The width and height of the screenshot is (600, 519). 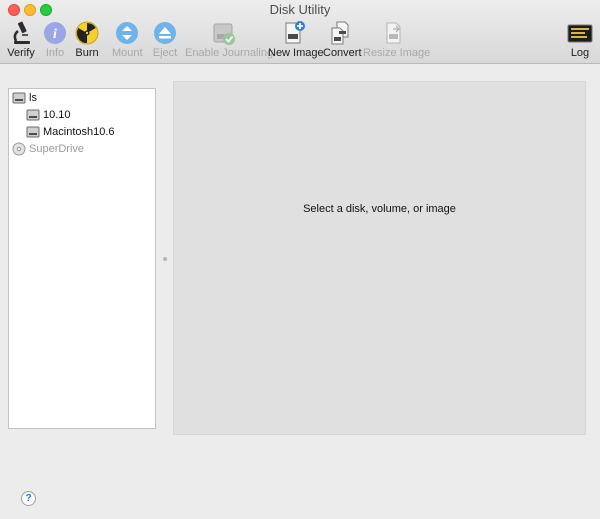 What do you see at coordinates (393, 33) in the screenshot?
I see `resize-image-icon` at bounding box center [393, 33].